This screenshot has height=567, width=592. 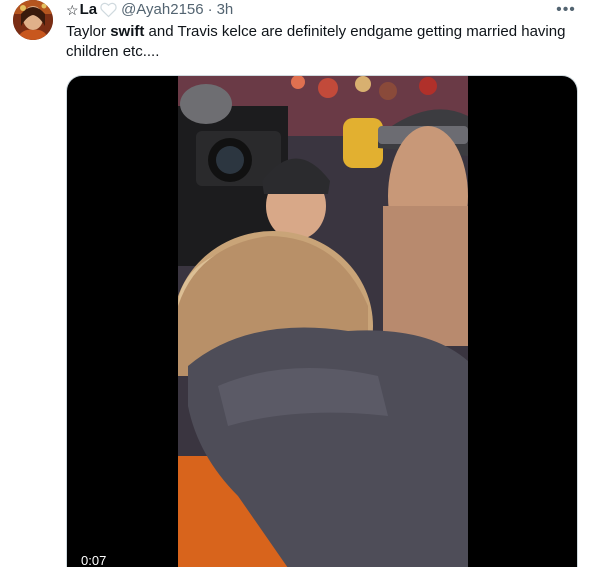 I want to click on star-icon: ☆, so click(x=72, y=10).